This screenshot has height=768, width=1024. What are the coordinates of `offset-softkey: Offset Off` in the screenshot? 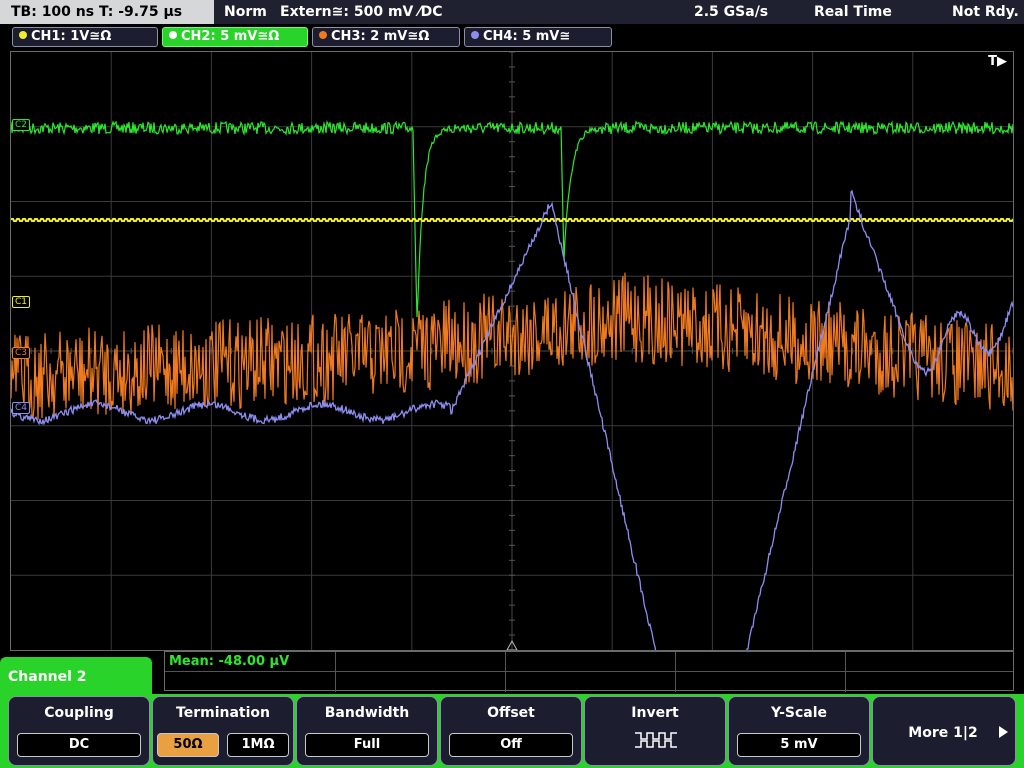 It's located at (511, 731).